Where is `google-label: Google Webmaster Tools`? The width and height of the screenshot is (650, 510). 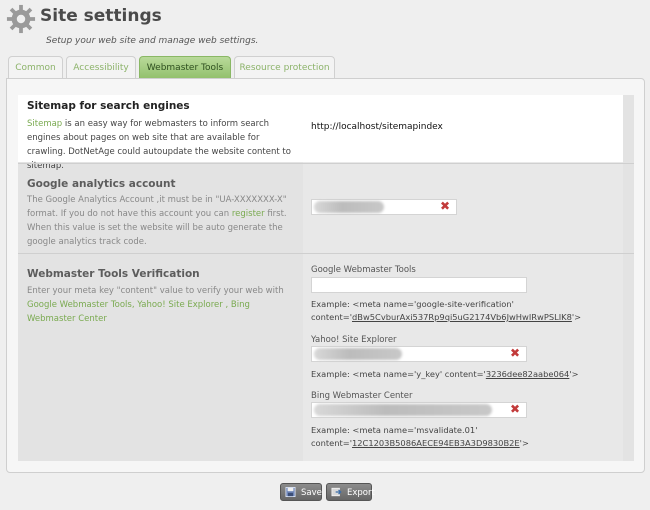 google-label: Google Webmaster Tools is located at coordinates (363, 270).